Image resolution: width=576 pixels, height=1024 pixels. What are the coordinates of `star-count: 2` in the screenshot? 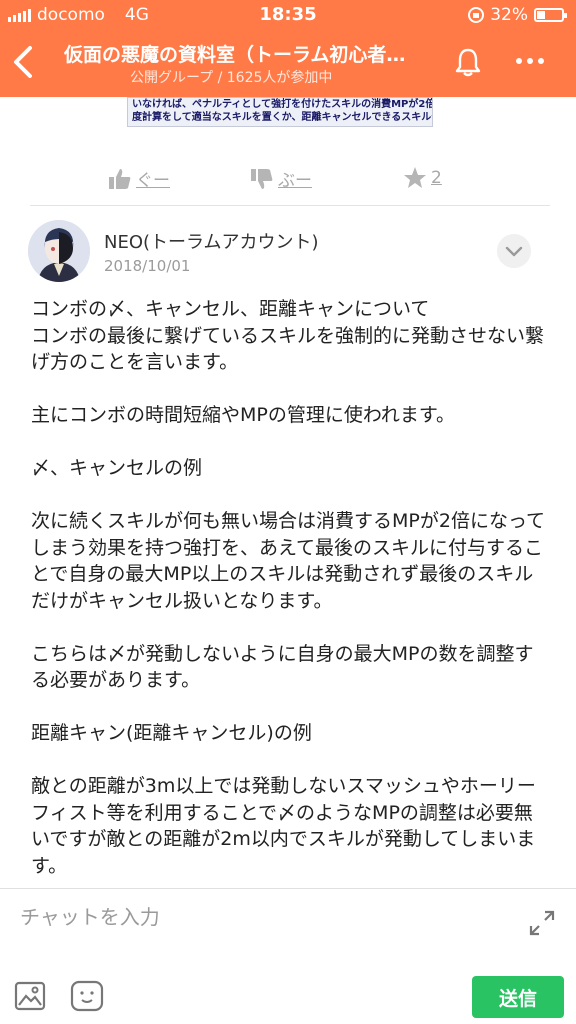 It's located at (436, 178).